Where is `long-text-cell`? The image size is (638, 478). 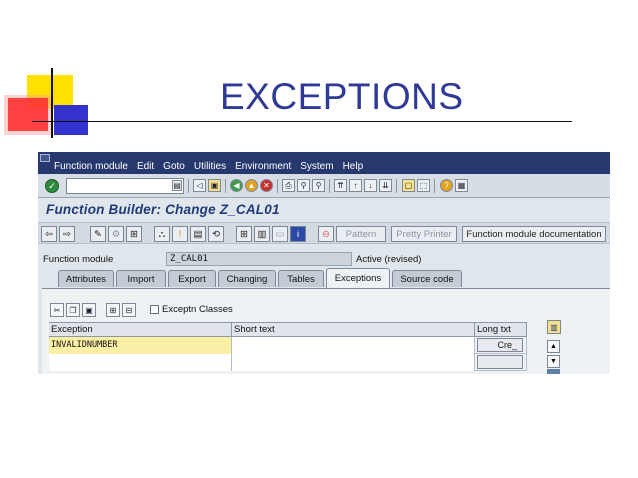
long-text-cell is located at coordinates (501, 362).